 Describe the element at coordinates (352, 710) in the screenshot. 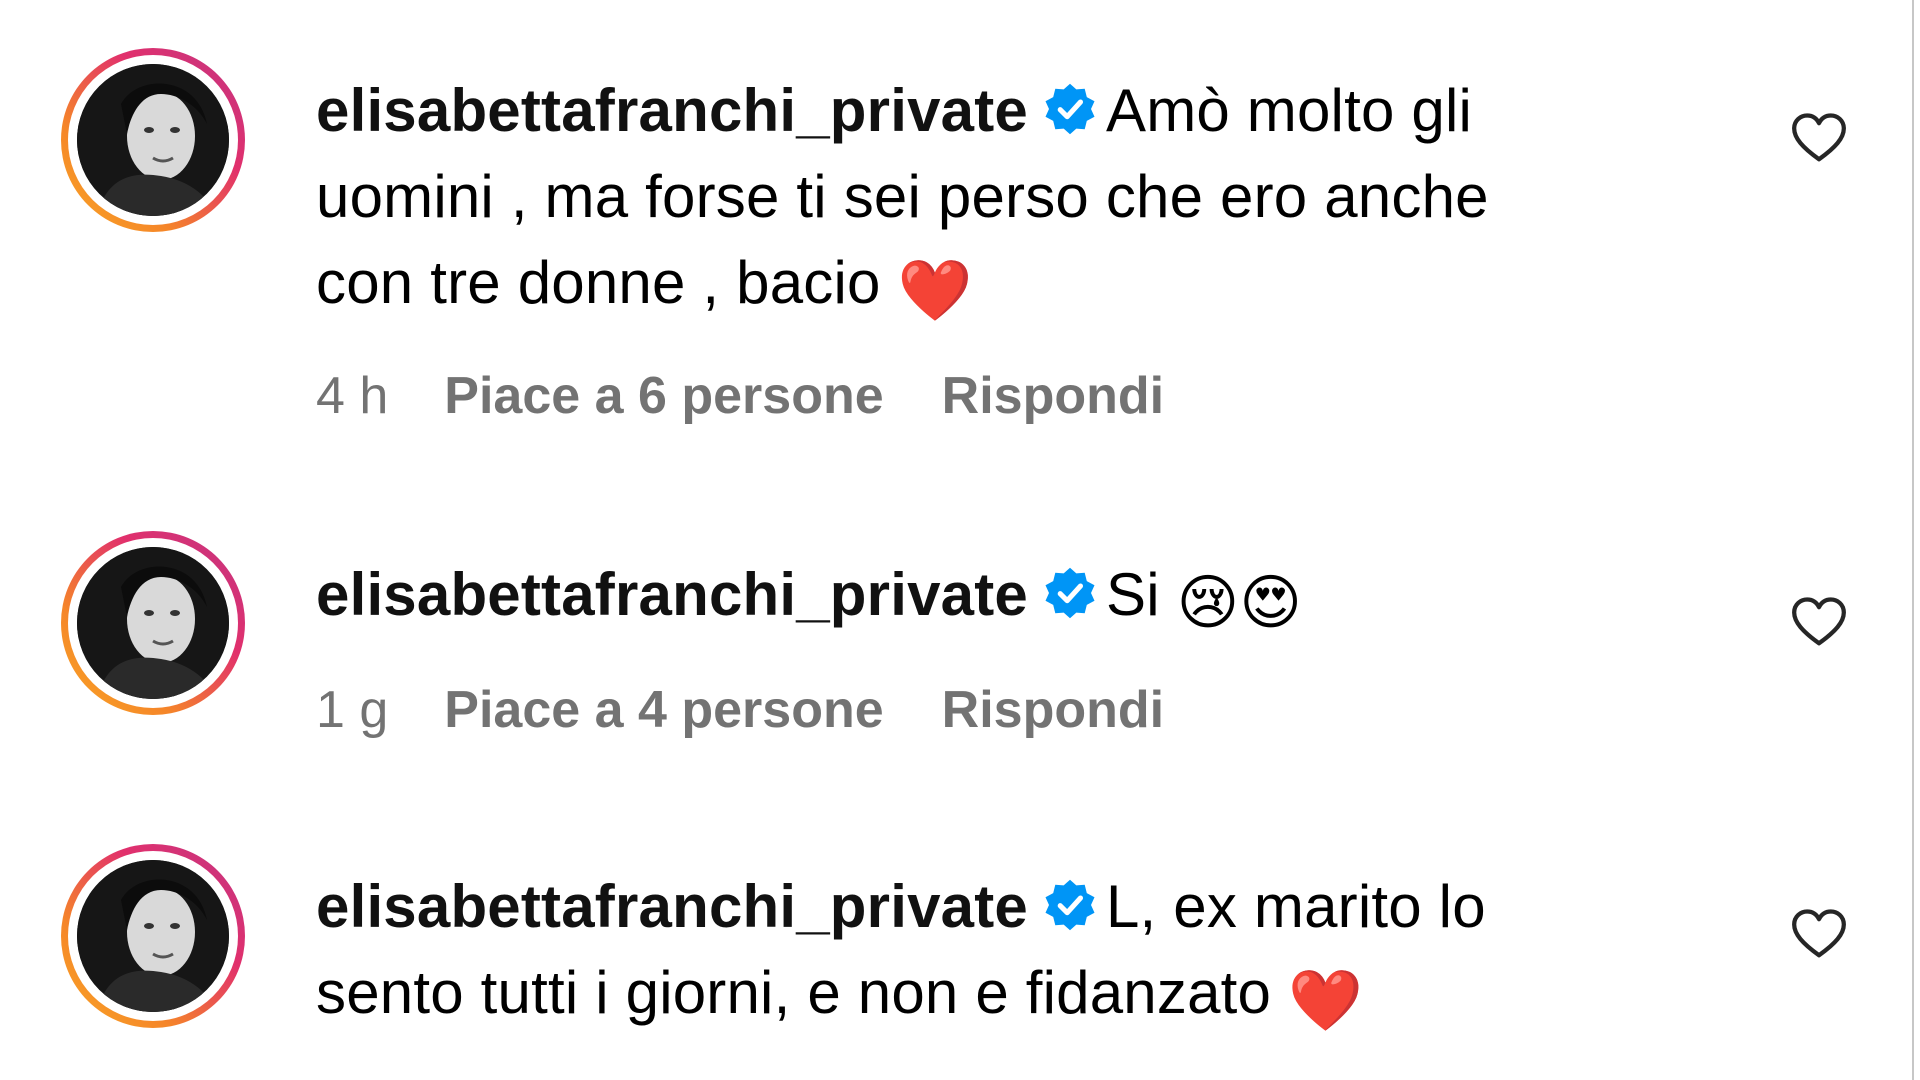

I see `comment-timestamp: 1 g` at that location.